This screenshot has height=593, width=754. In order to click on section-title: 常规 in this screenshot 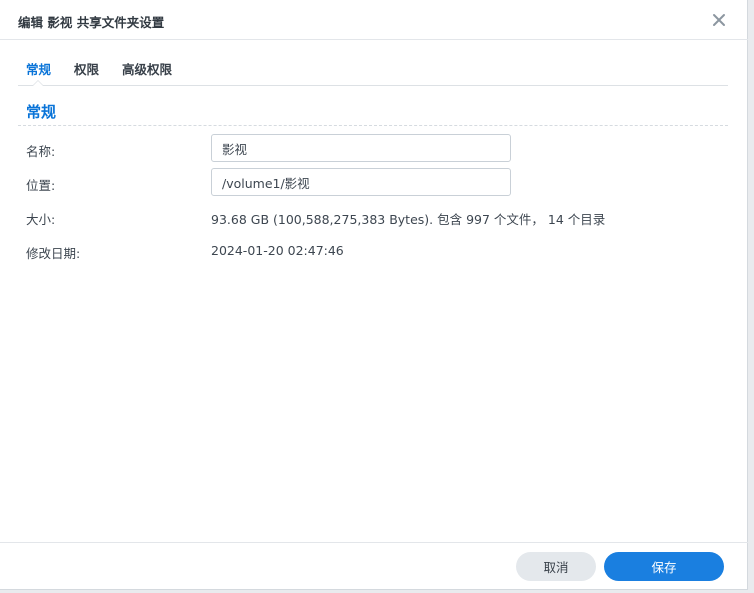, I will do `click(41, 112)`.